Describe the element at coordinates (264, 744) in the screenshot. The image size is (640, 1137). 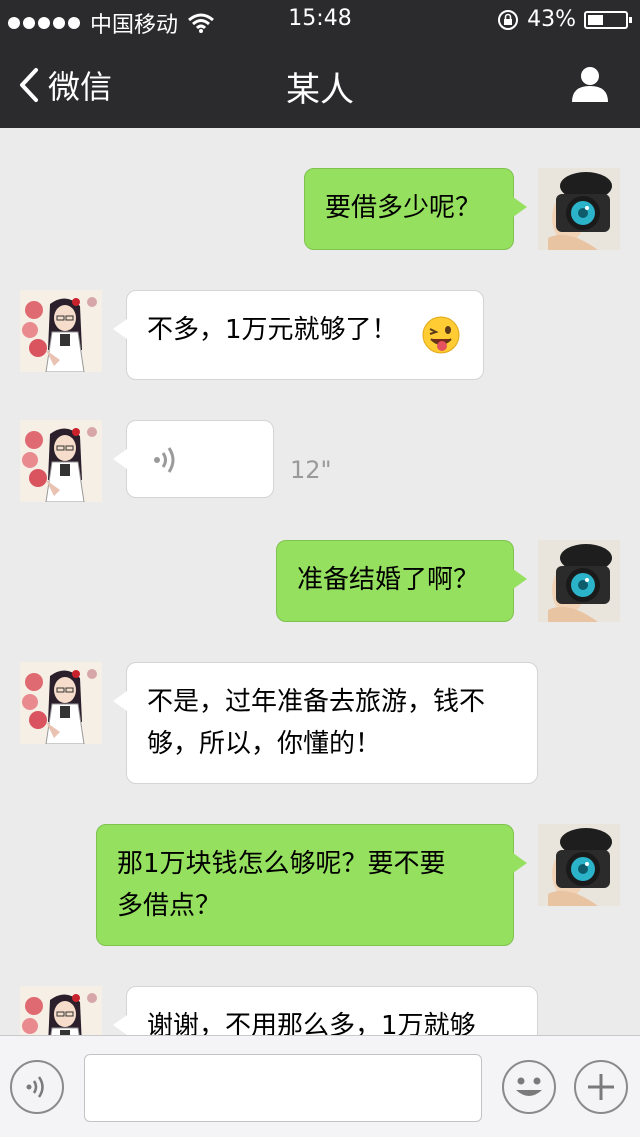
I see `message-text-line: 够，所以，你懂的！` at that location.